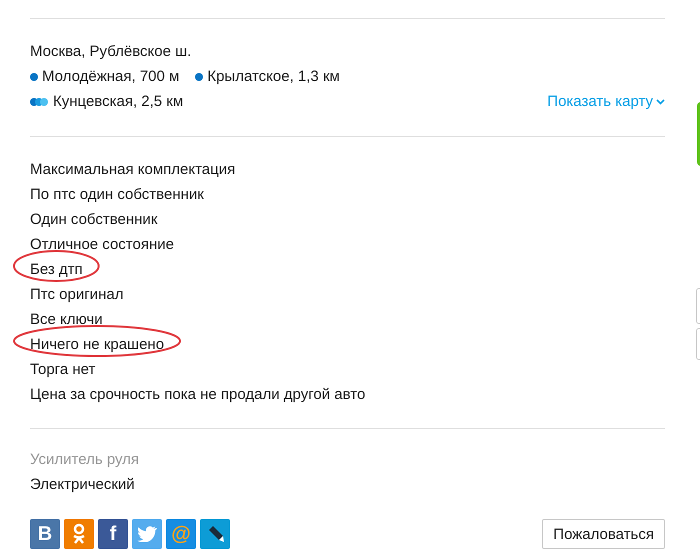  I want to click on pen-share-button, so click(215, 534).